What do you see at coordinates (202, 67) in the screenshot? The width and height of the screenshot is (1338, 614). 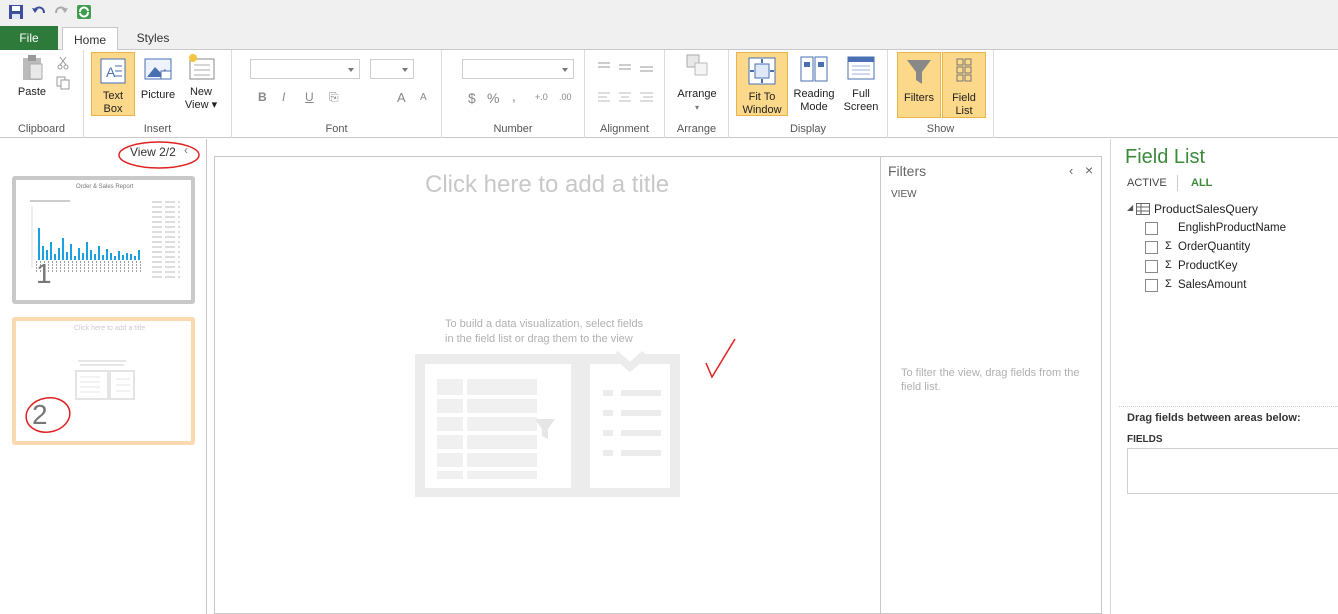 I see `new-view-icon` at bounding box center [202, 67].